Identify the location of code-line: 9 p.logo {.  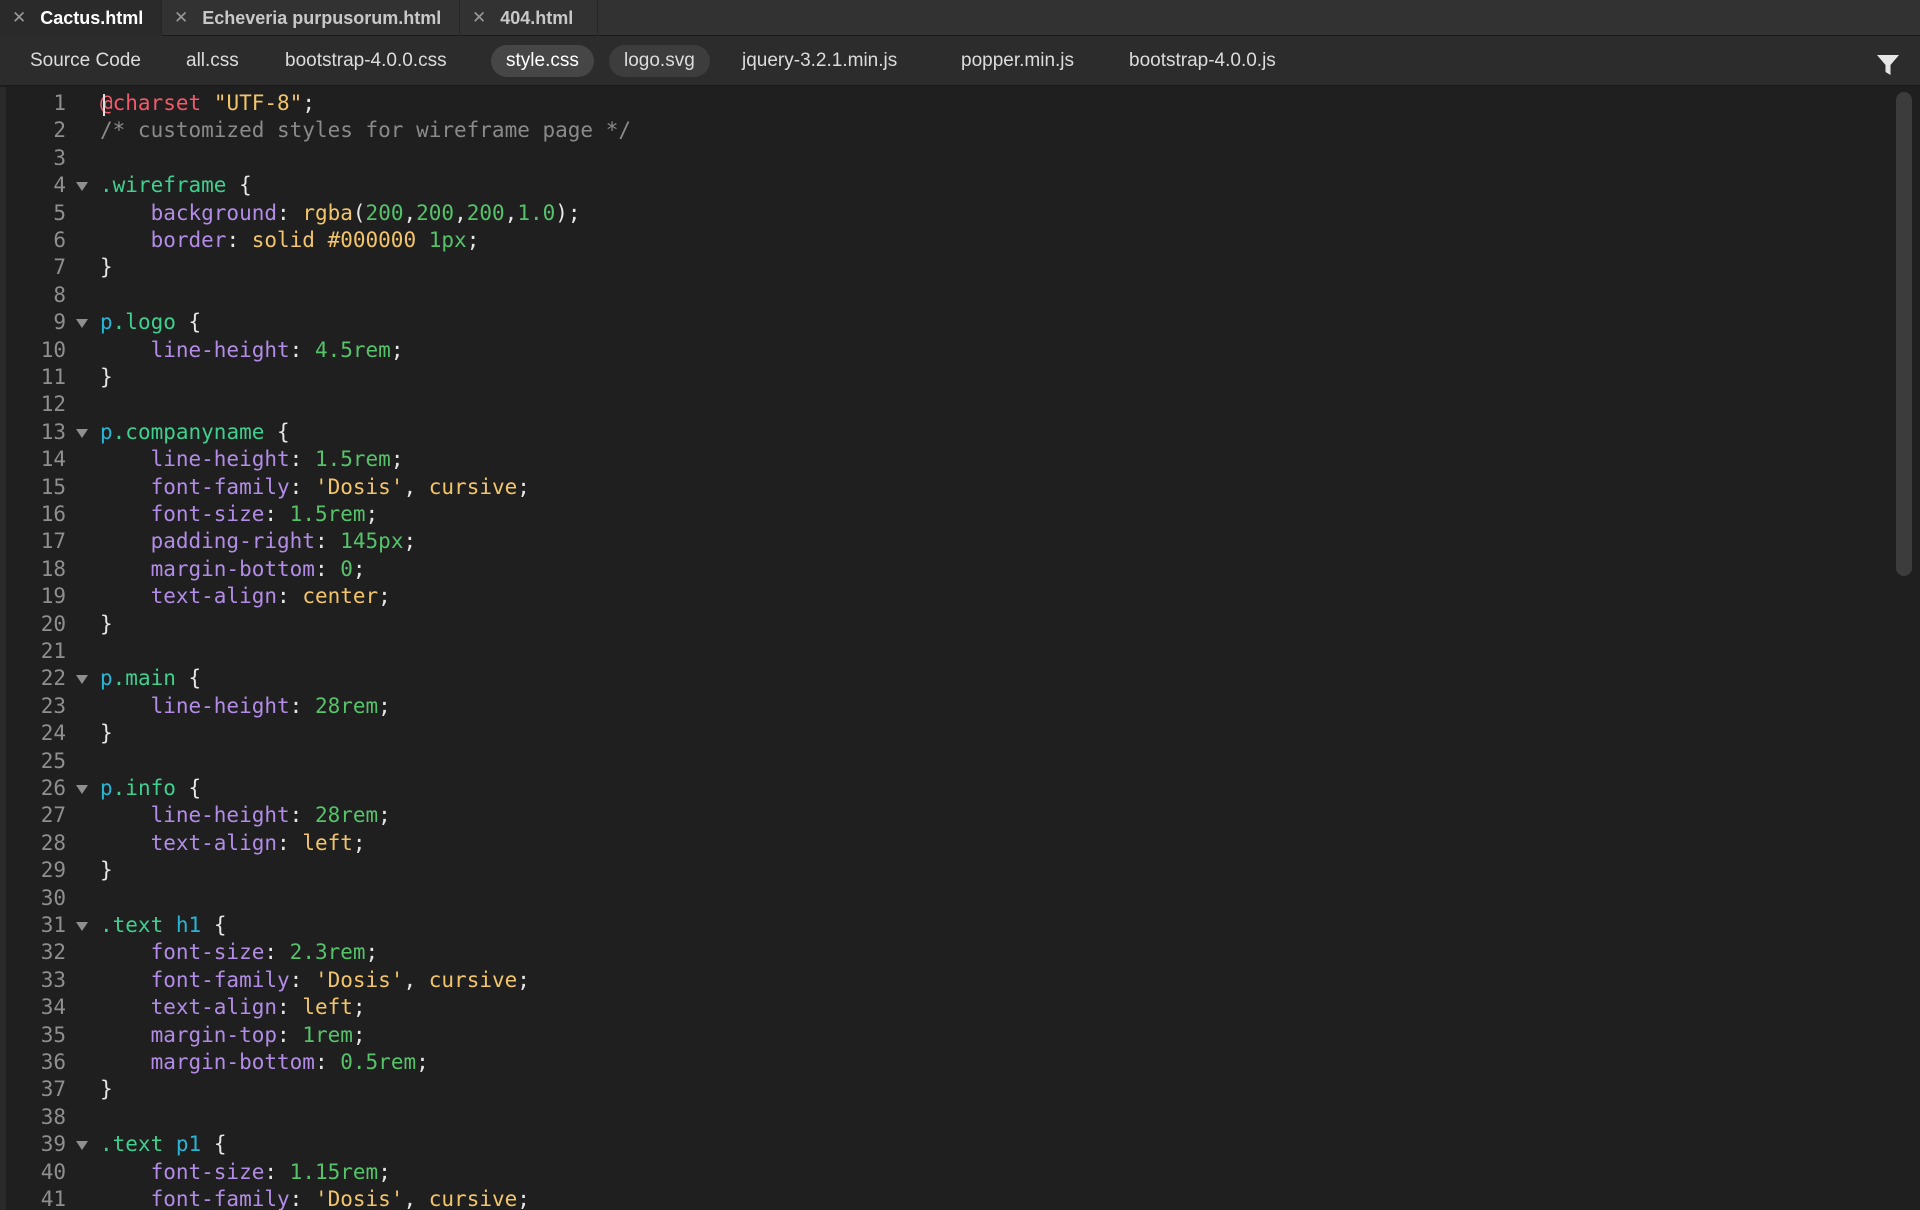
(946, 322).